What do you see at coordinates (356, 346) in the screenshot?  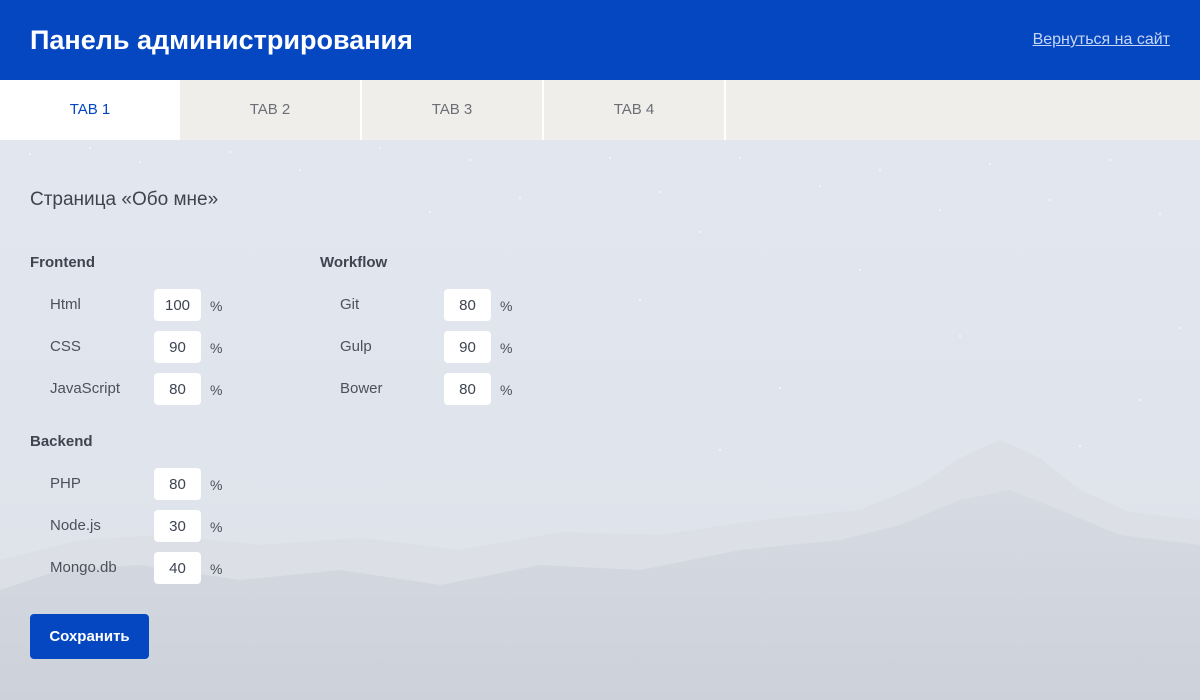 I see `skill-label: Gulp` at bounding box center [356, 346].